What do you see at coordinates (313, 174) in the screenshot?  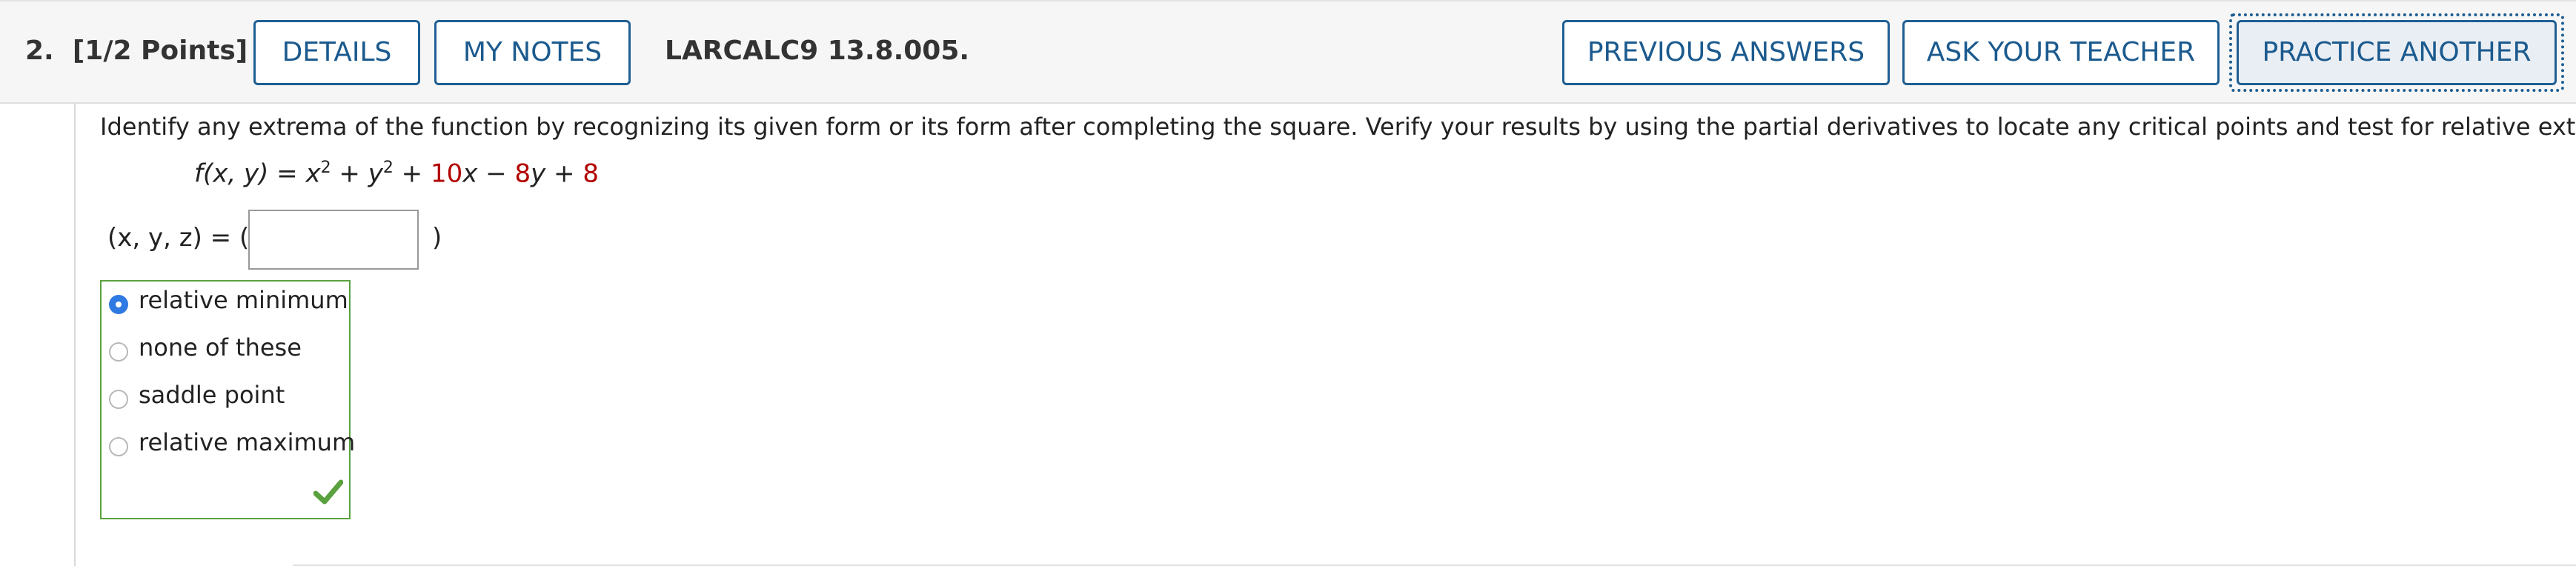 I see `term-x-base: x` at bounding box center [313, 174].